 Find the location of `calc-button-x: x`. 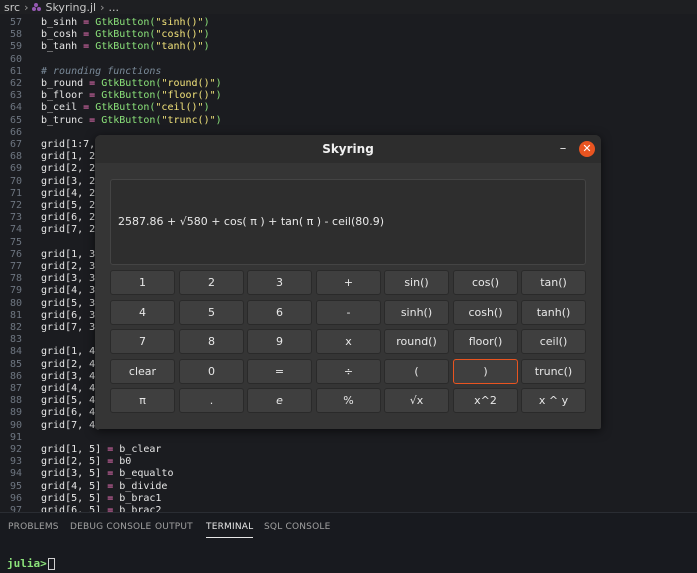

calc-button-x: x is located at coordinates (348, 341).